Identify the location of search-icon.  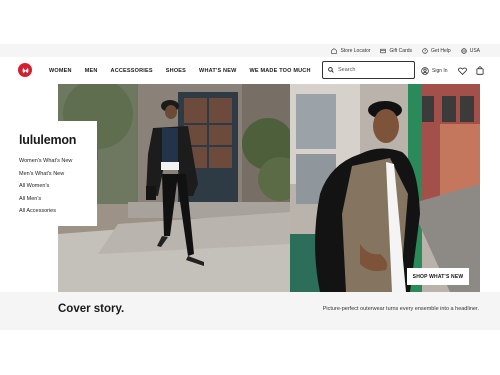
(331, 70).